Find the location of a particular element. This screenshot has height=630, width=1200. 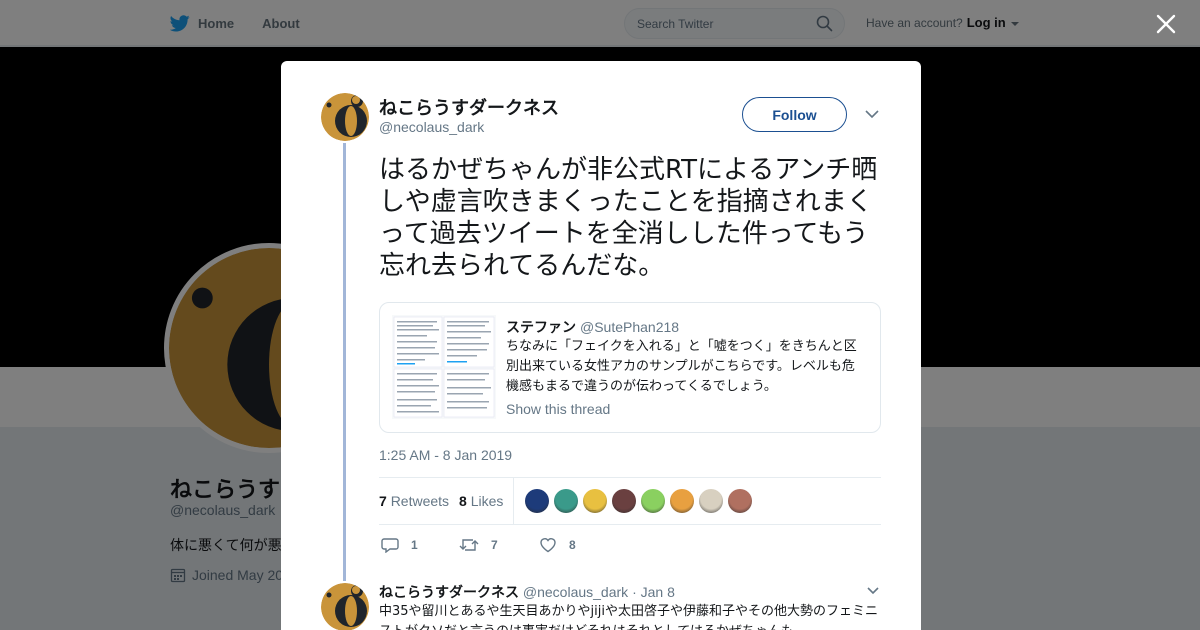

reply-date: · Jan 8 is located at coordinates (653, 592).